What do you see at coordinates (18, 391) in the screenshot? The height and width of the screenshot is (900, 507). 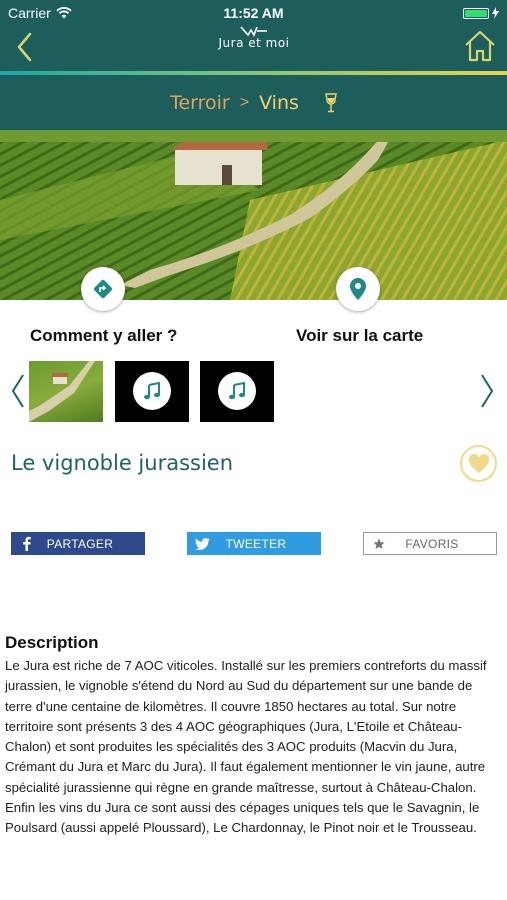 I see `gallery-prev-chevron-icon` at bounding box center [18, 391].